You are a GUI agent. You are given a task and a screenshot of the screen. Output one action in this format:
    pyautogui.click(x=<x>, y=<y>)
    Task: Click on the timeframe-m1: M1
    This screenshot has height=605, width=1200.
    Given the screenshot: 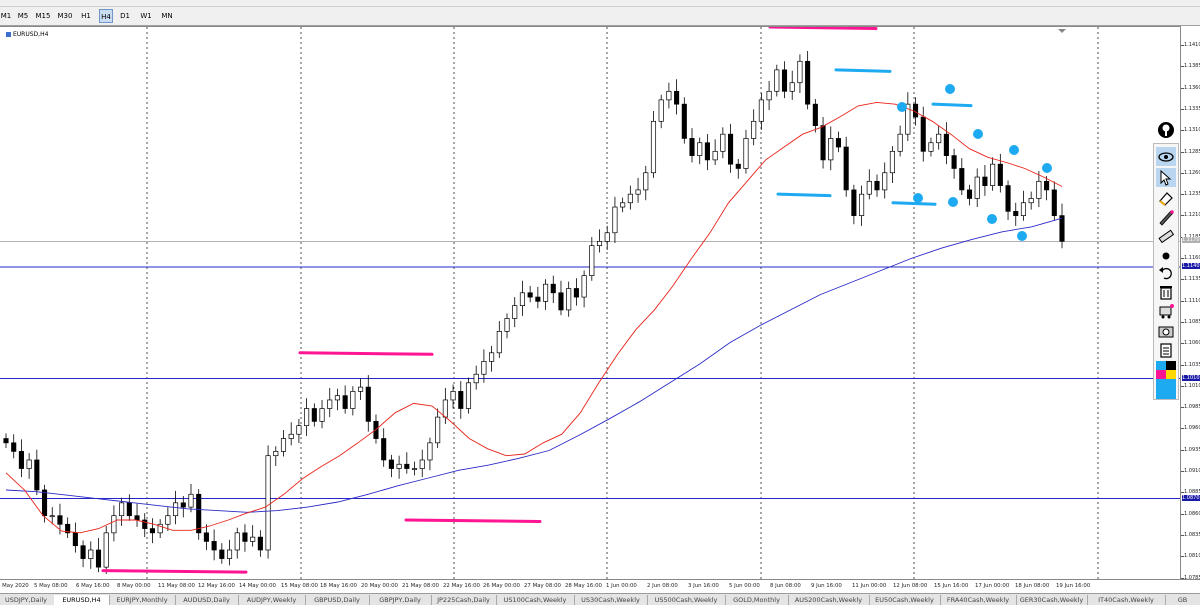 What is the action you would take?
    pyautogui.click(x=6, y=16)
    